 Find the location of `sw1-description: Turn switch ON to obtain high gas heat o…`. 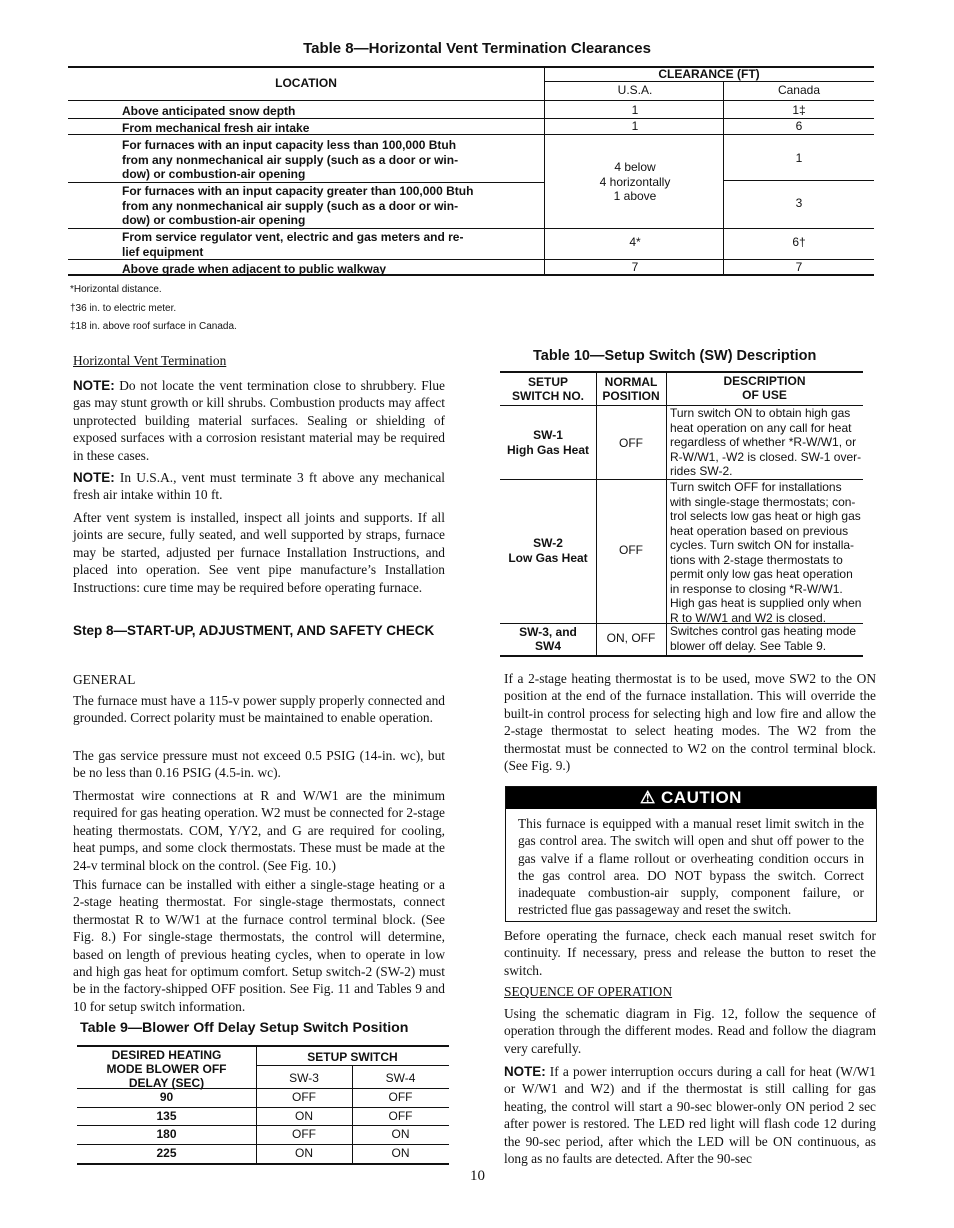

sw1-description: Turn switch ON to obtain high gas heat o… is located at coordinates (766, 442).